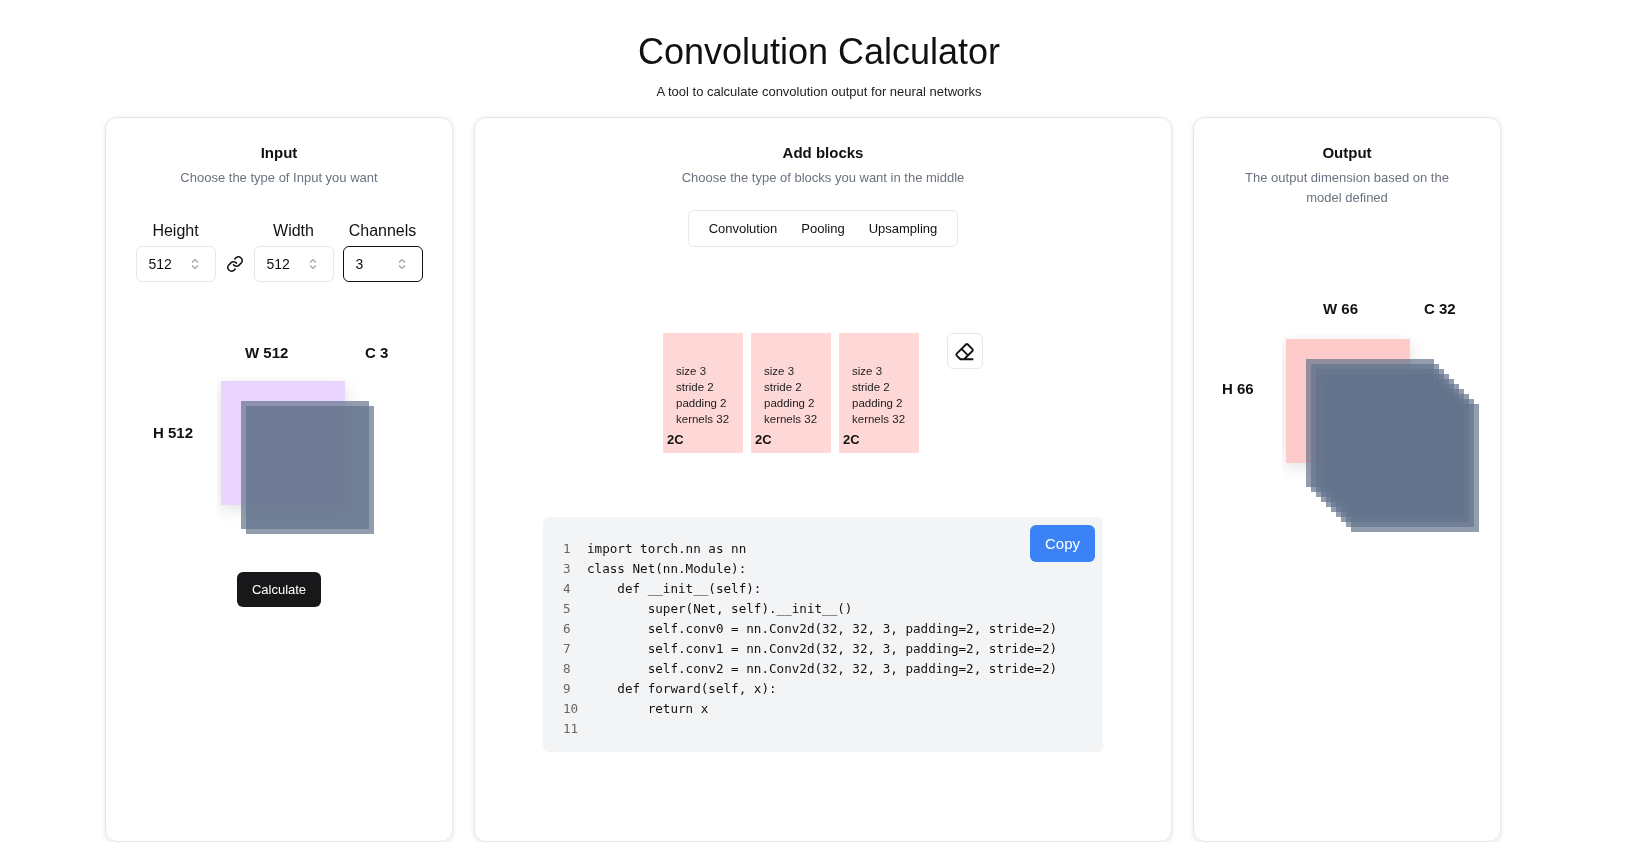 This screenshot has height=859, width=1638. Describe the element at coordinates (279, 152) in the screenshot. I see `panel-title: Input` at that location.